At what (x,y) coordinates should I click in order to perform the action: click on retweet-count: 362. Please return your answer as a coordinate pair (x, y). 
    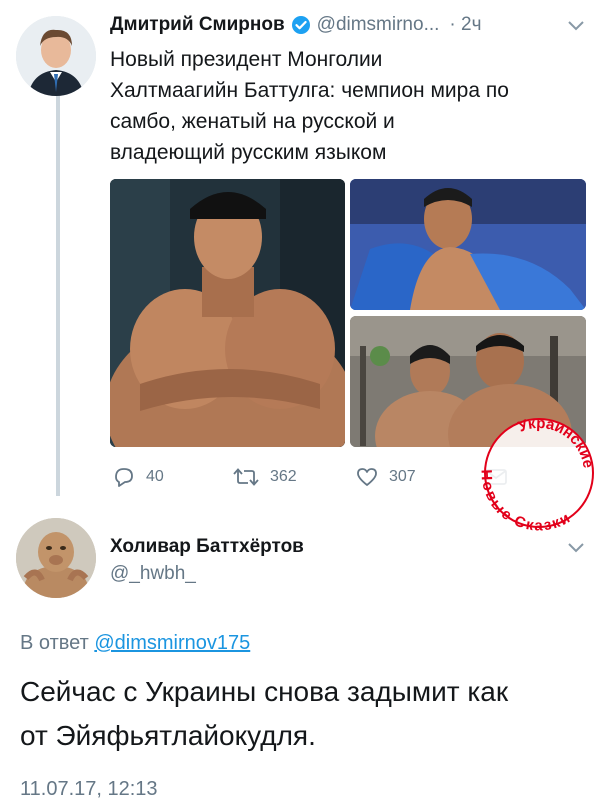
    Looking at the image, I should click on (283, 476).